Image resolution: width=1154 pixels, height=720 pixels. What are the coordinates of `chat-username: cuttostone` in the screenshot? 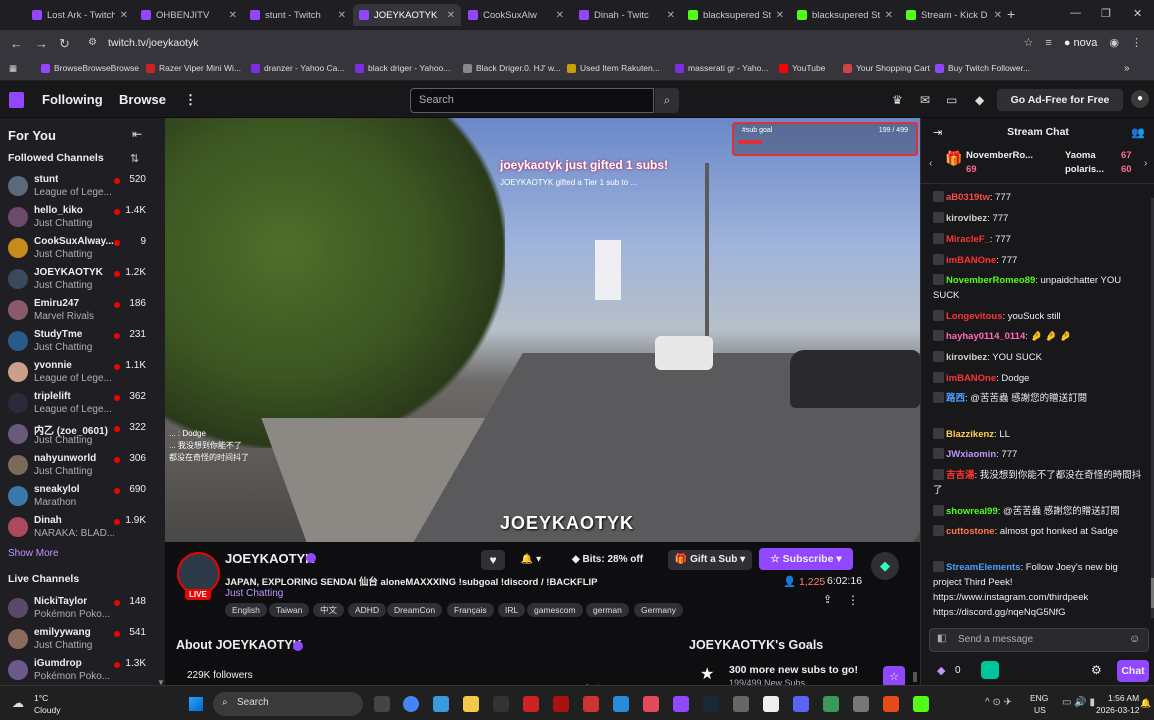 It's located at (970, 531).